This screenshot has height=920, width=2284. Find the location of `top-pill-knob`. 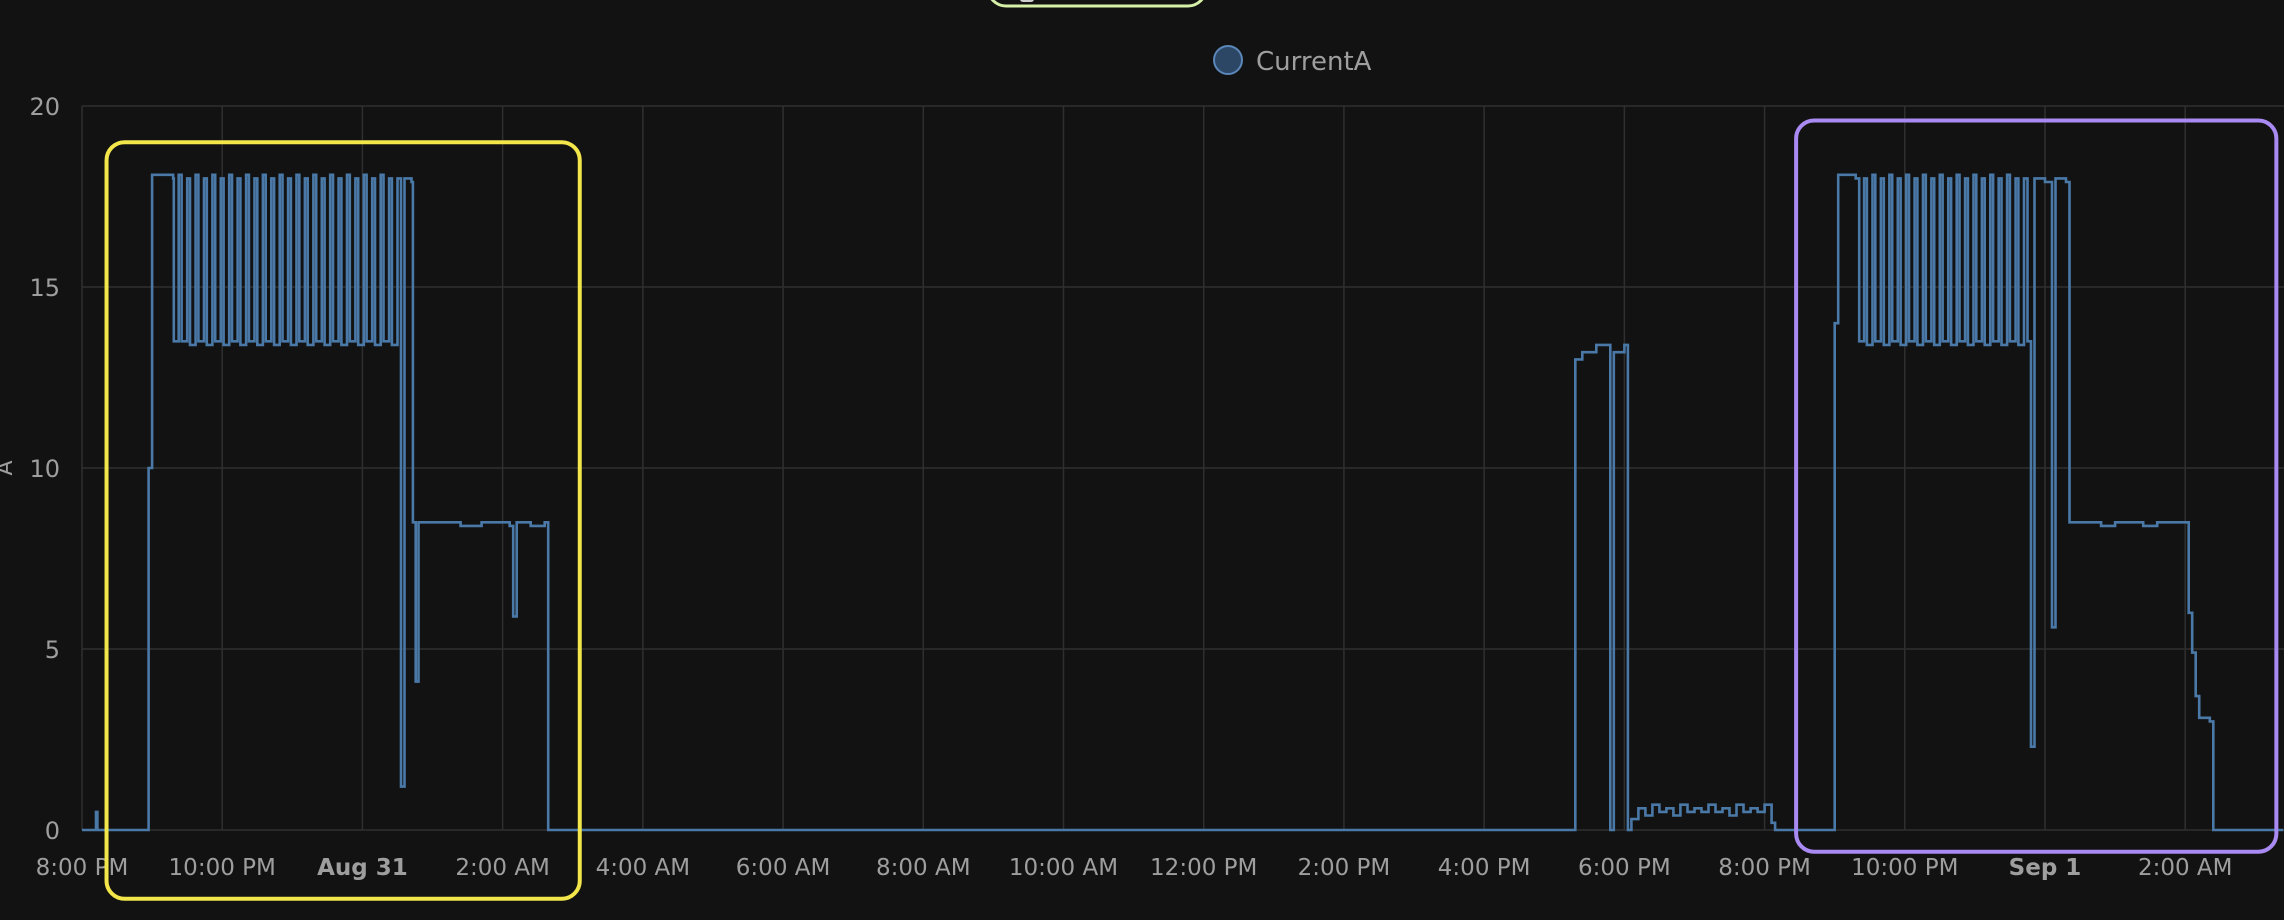

top-pill-knob is located at coordinates (1027, 1).